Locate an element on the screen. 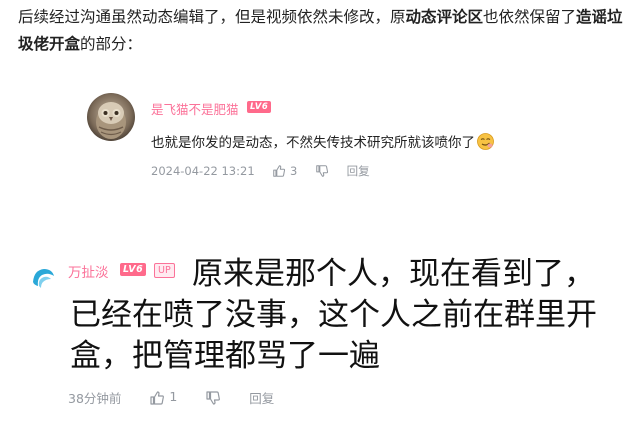 The height and width of the screenshot is (425, 636). intro-text-3: 的部分： is located at coordinates (111, 44).